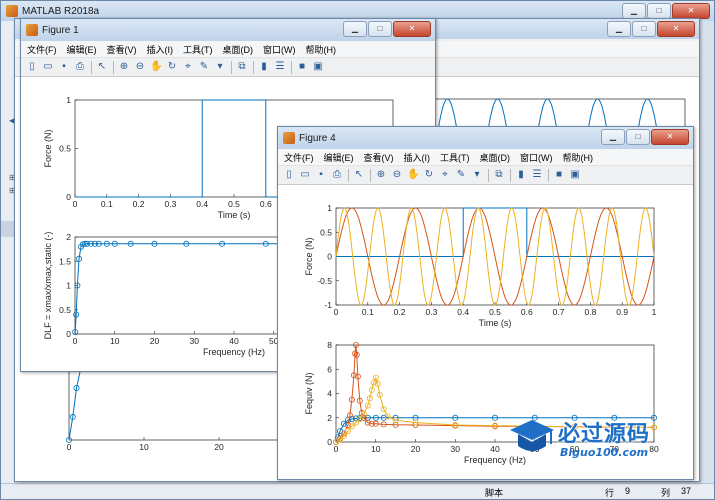  I want to click on x-tick-label: 30, so click(456, 449).